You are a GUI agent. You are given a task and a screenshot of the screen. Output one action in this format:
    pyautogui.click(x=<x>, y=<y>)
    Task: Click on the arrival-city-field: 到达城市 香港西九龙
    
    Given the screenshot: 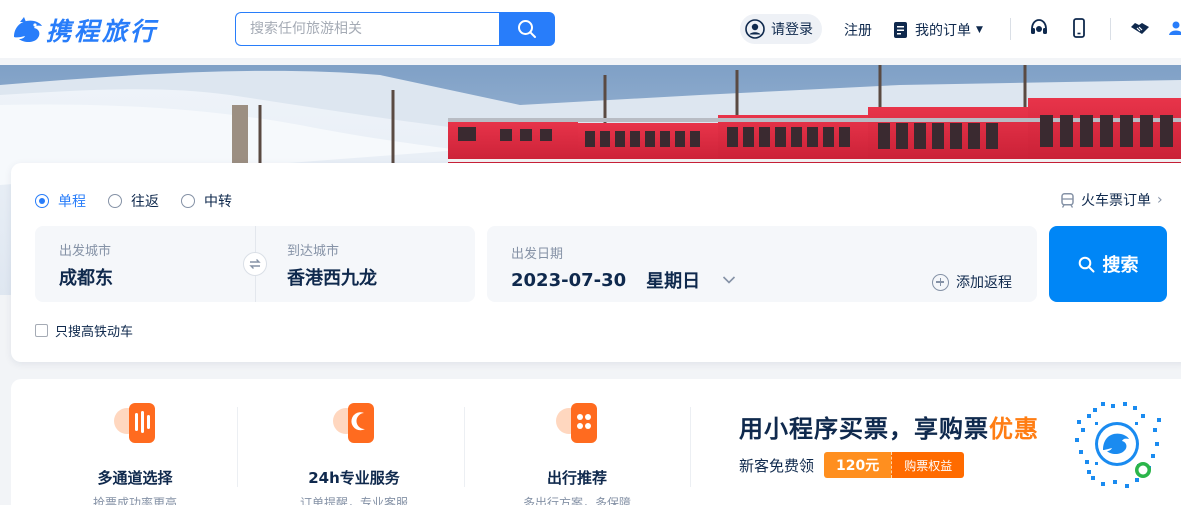 What is the action you would take?
    pyautogui.click(x=332, y=265)
    